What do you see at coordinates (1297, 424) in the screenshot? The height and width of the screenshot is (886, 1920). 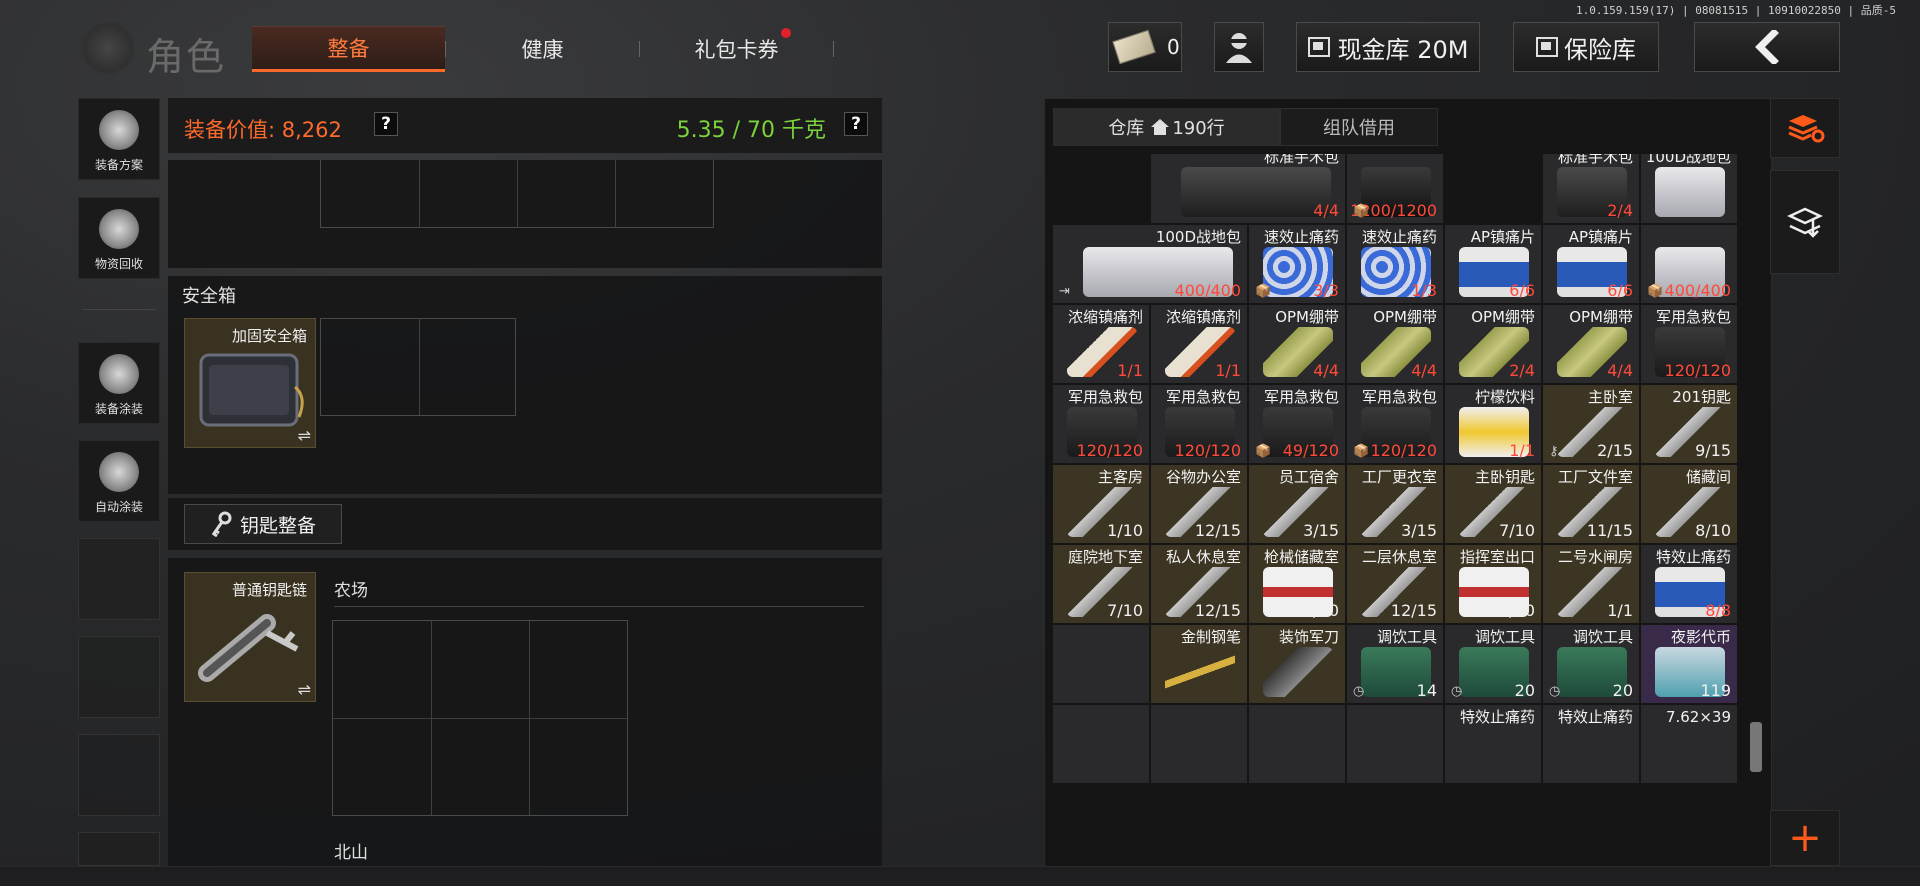 I see `warehouse-item-slot: 军用急救包 49/120 📦` at bounding box center [1297, 424].